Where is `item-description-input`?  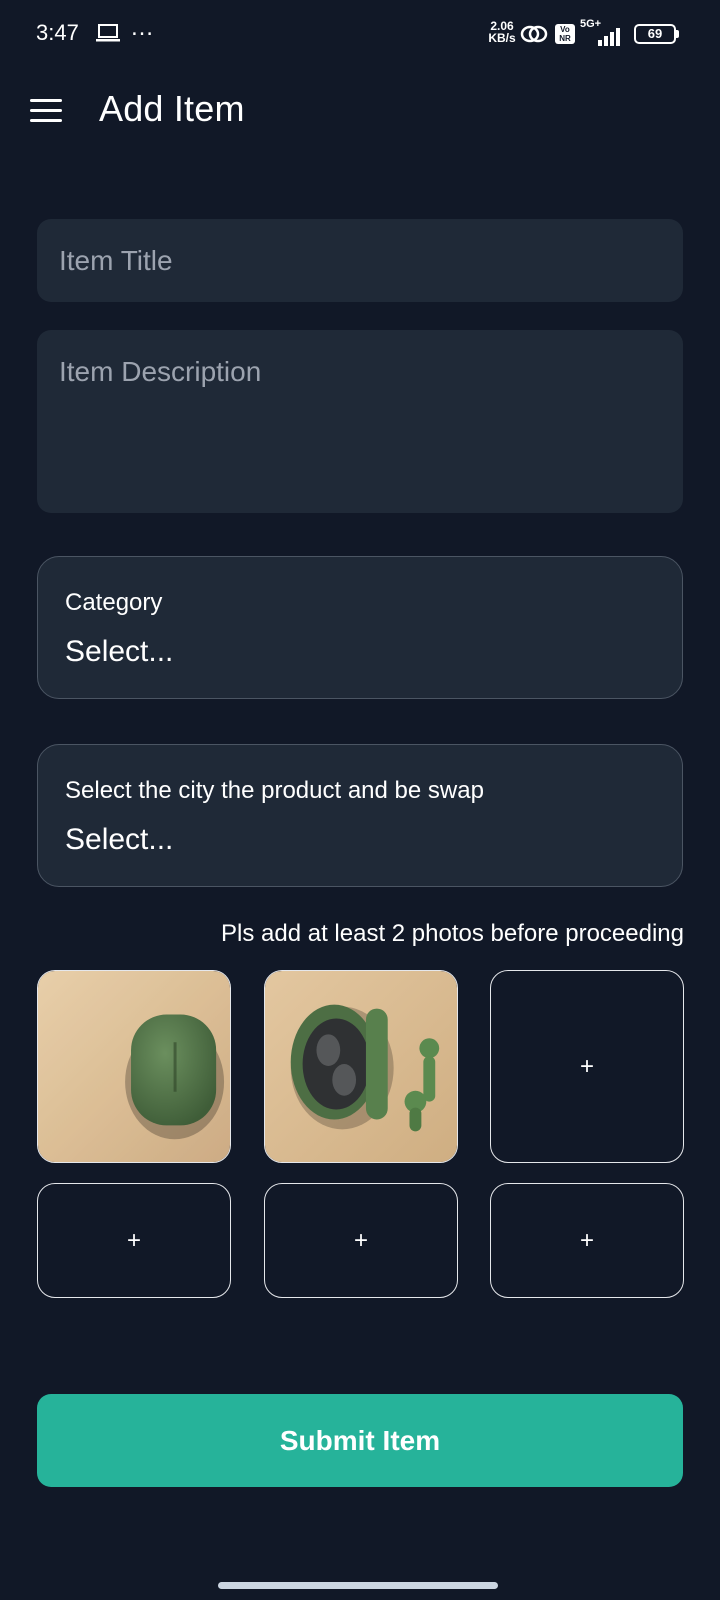
item-description-input is located at coordinates (360, 421).